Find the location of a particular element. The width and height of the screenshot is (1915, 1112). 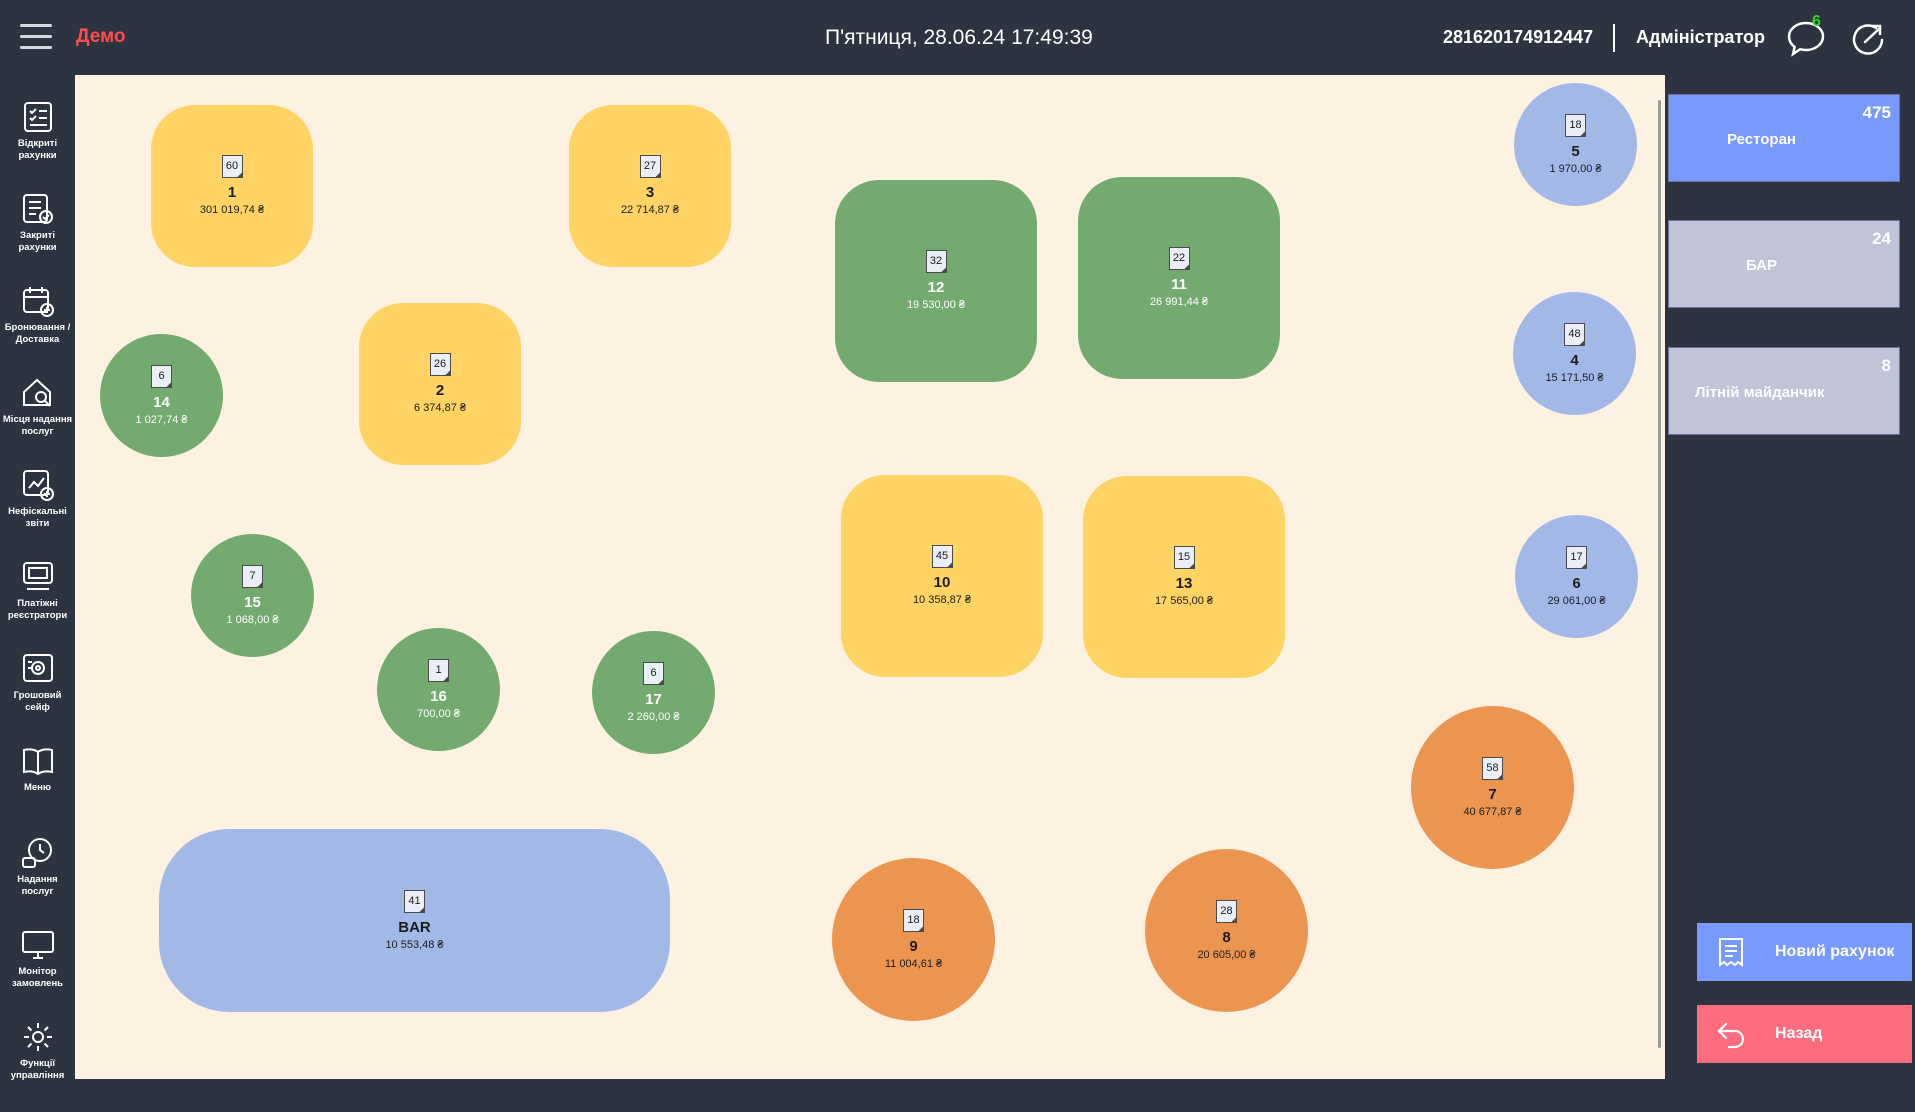

table-number: 6 is located at coordinates (1576, 583).